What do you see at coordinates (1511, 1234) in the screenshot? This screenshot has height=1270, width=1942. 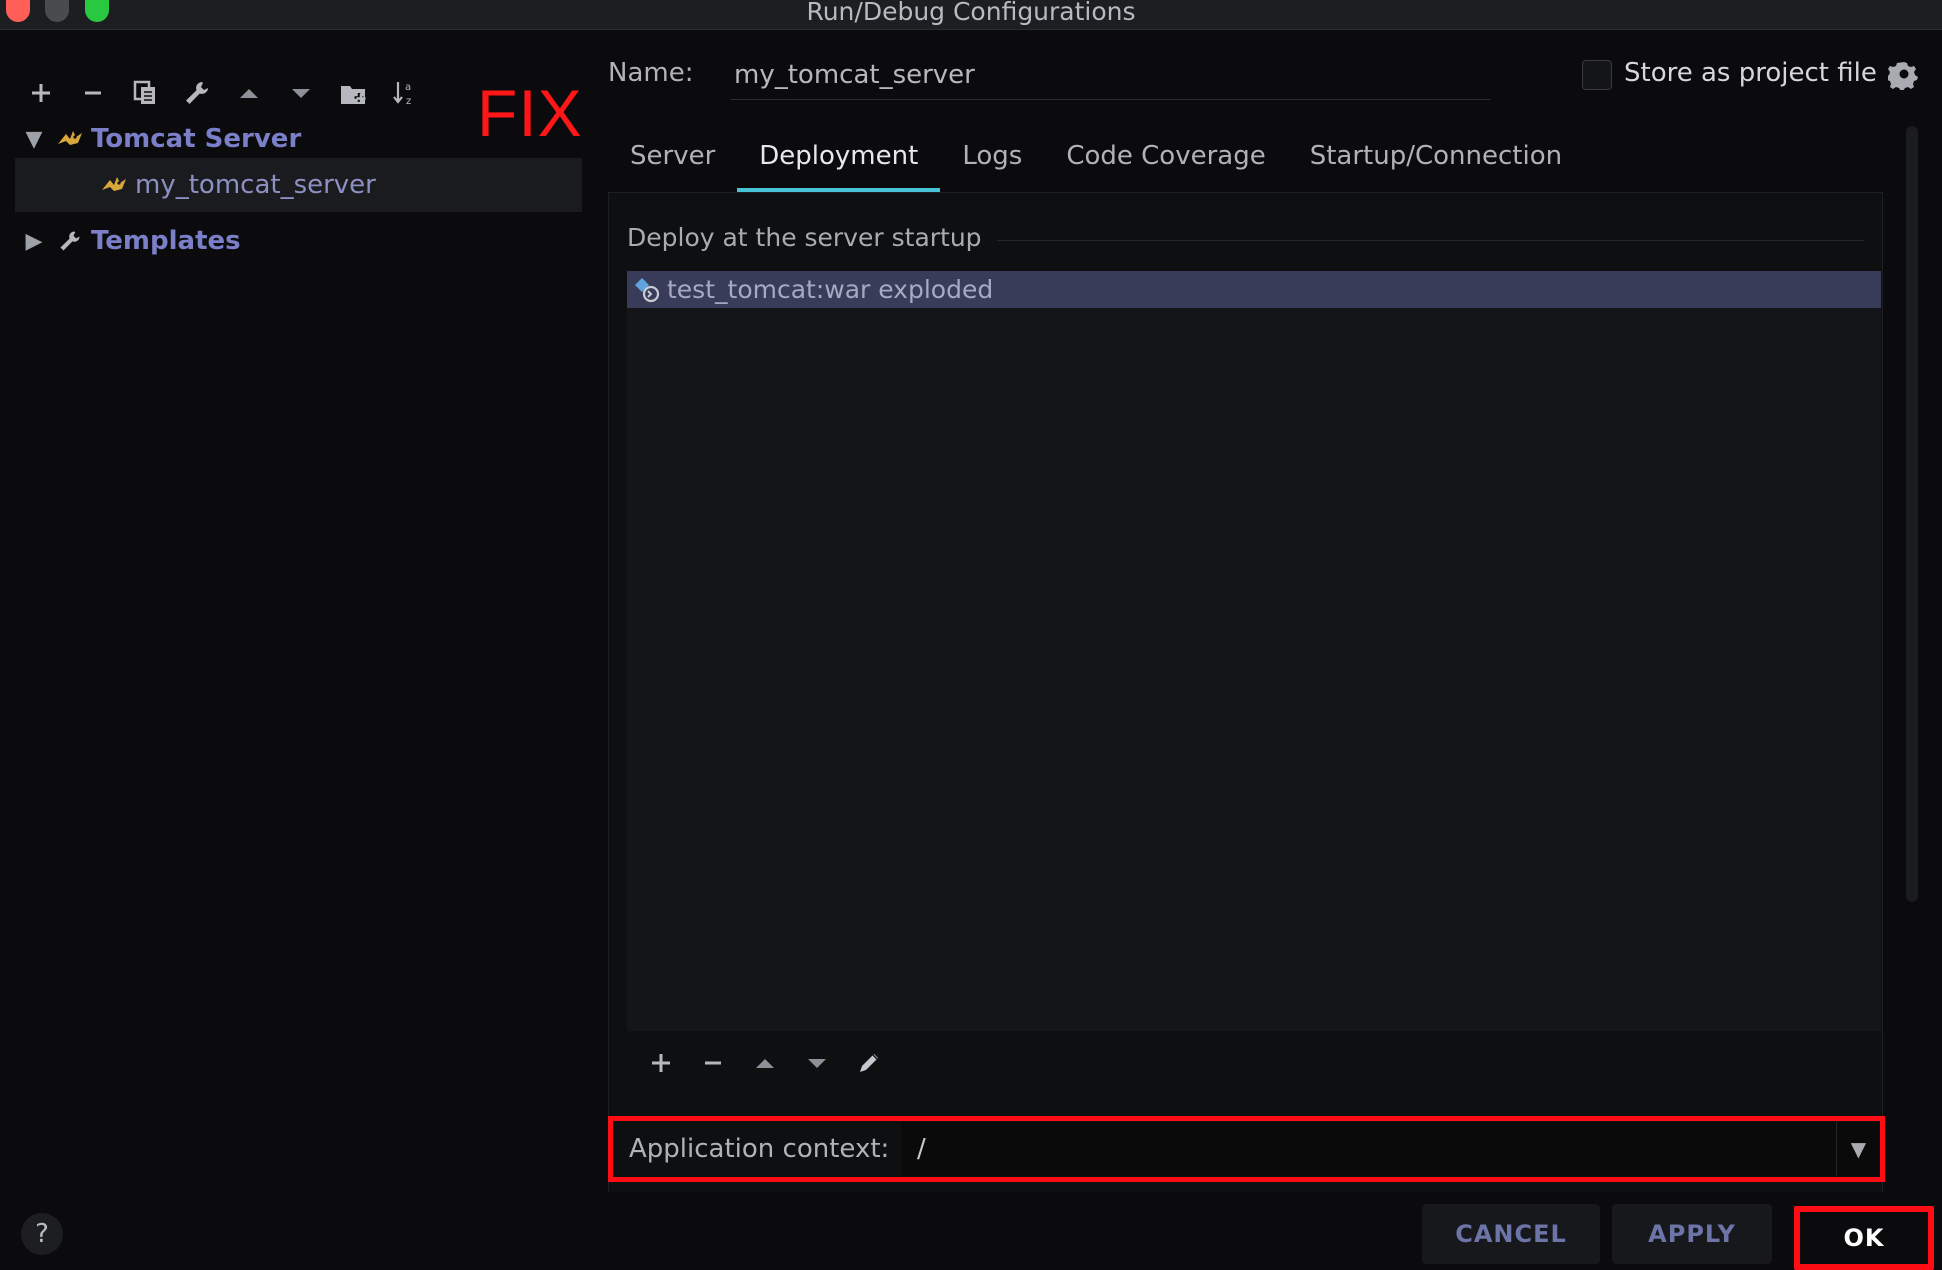 I see `cancel-button: CANCEL` at bounding box center [1511, 1234].